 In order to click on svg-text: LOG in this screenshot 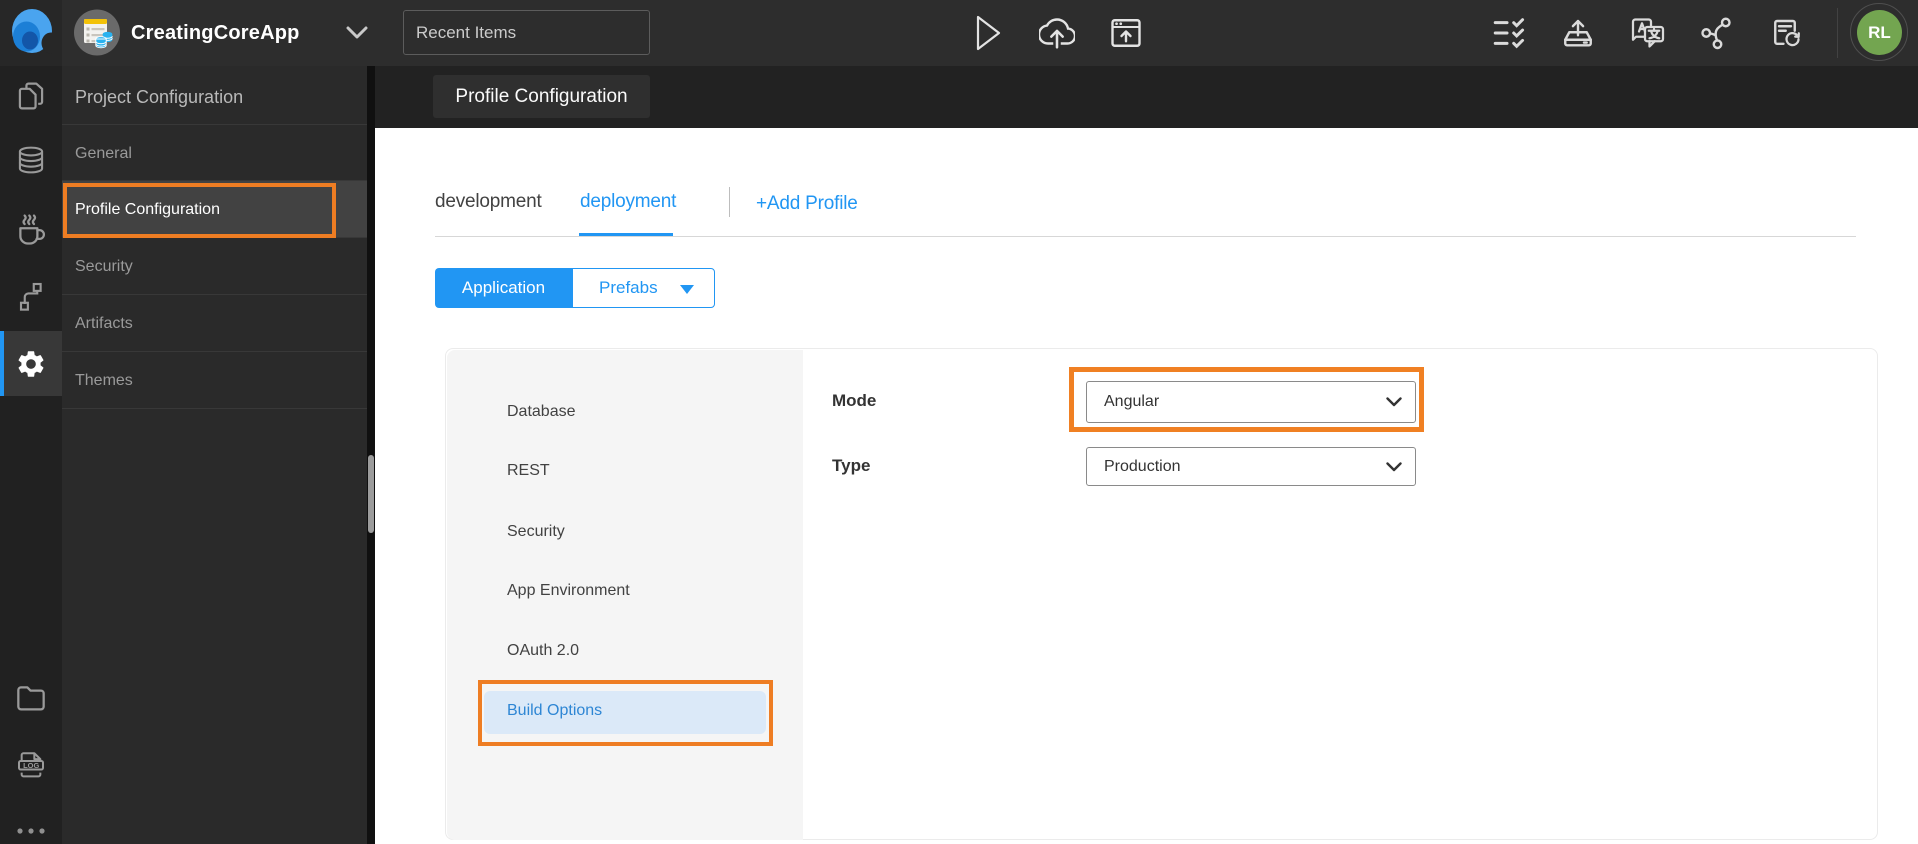, I will do `click(31, 765)`.